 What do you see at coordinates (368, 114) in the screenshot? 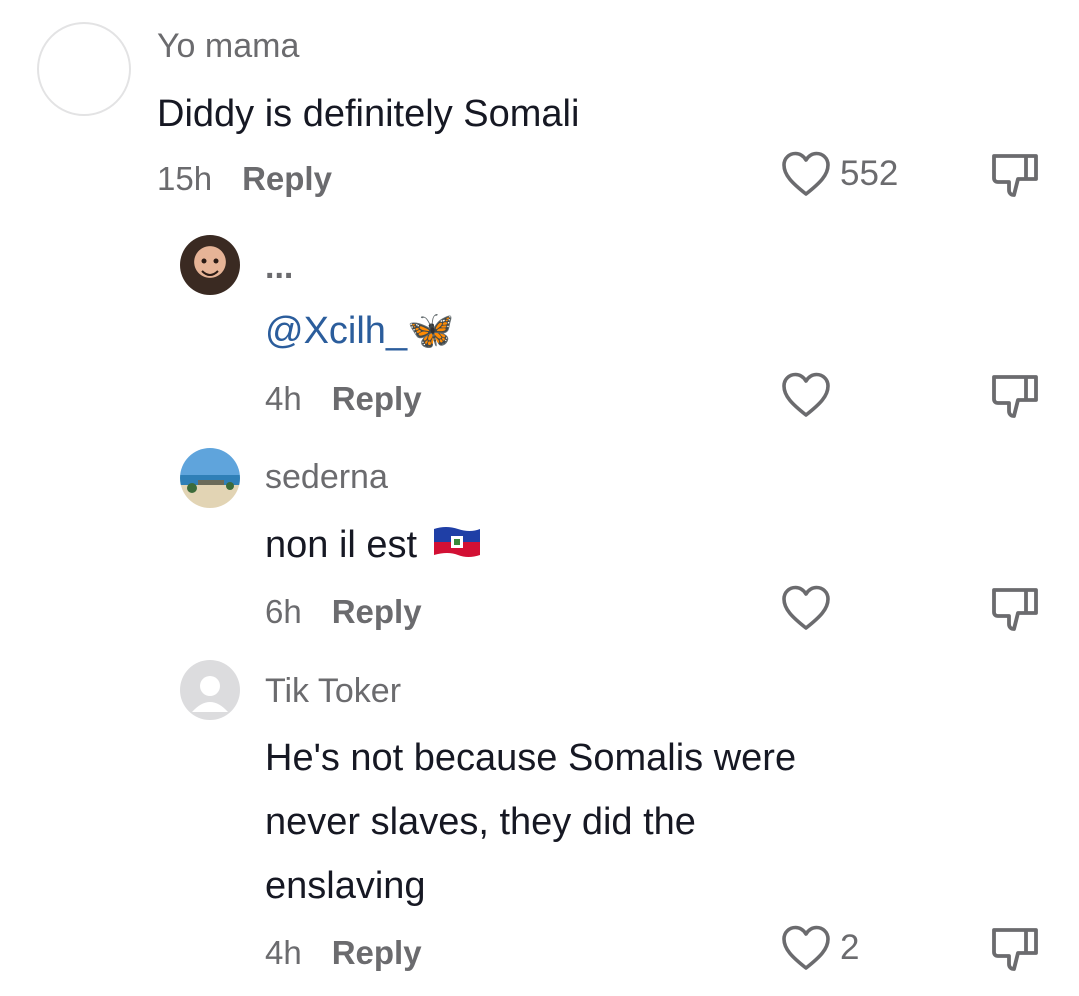
I see `comment-text: Diddy is definitely Somali` at bounding box center [368, 114].